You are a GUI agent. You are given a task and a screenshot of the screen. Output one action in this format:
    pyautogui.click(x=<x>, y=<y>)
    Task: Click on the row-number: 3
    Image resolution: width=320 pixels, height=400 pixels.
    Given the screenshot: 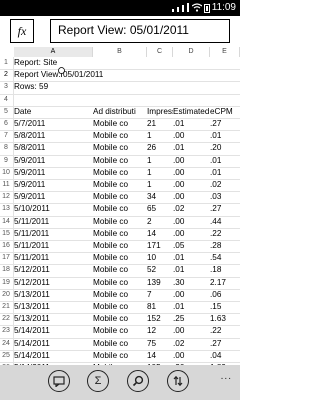 What is the action you would take?
    pyautogui.click(x=6, y=87)
    